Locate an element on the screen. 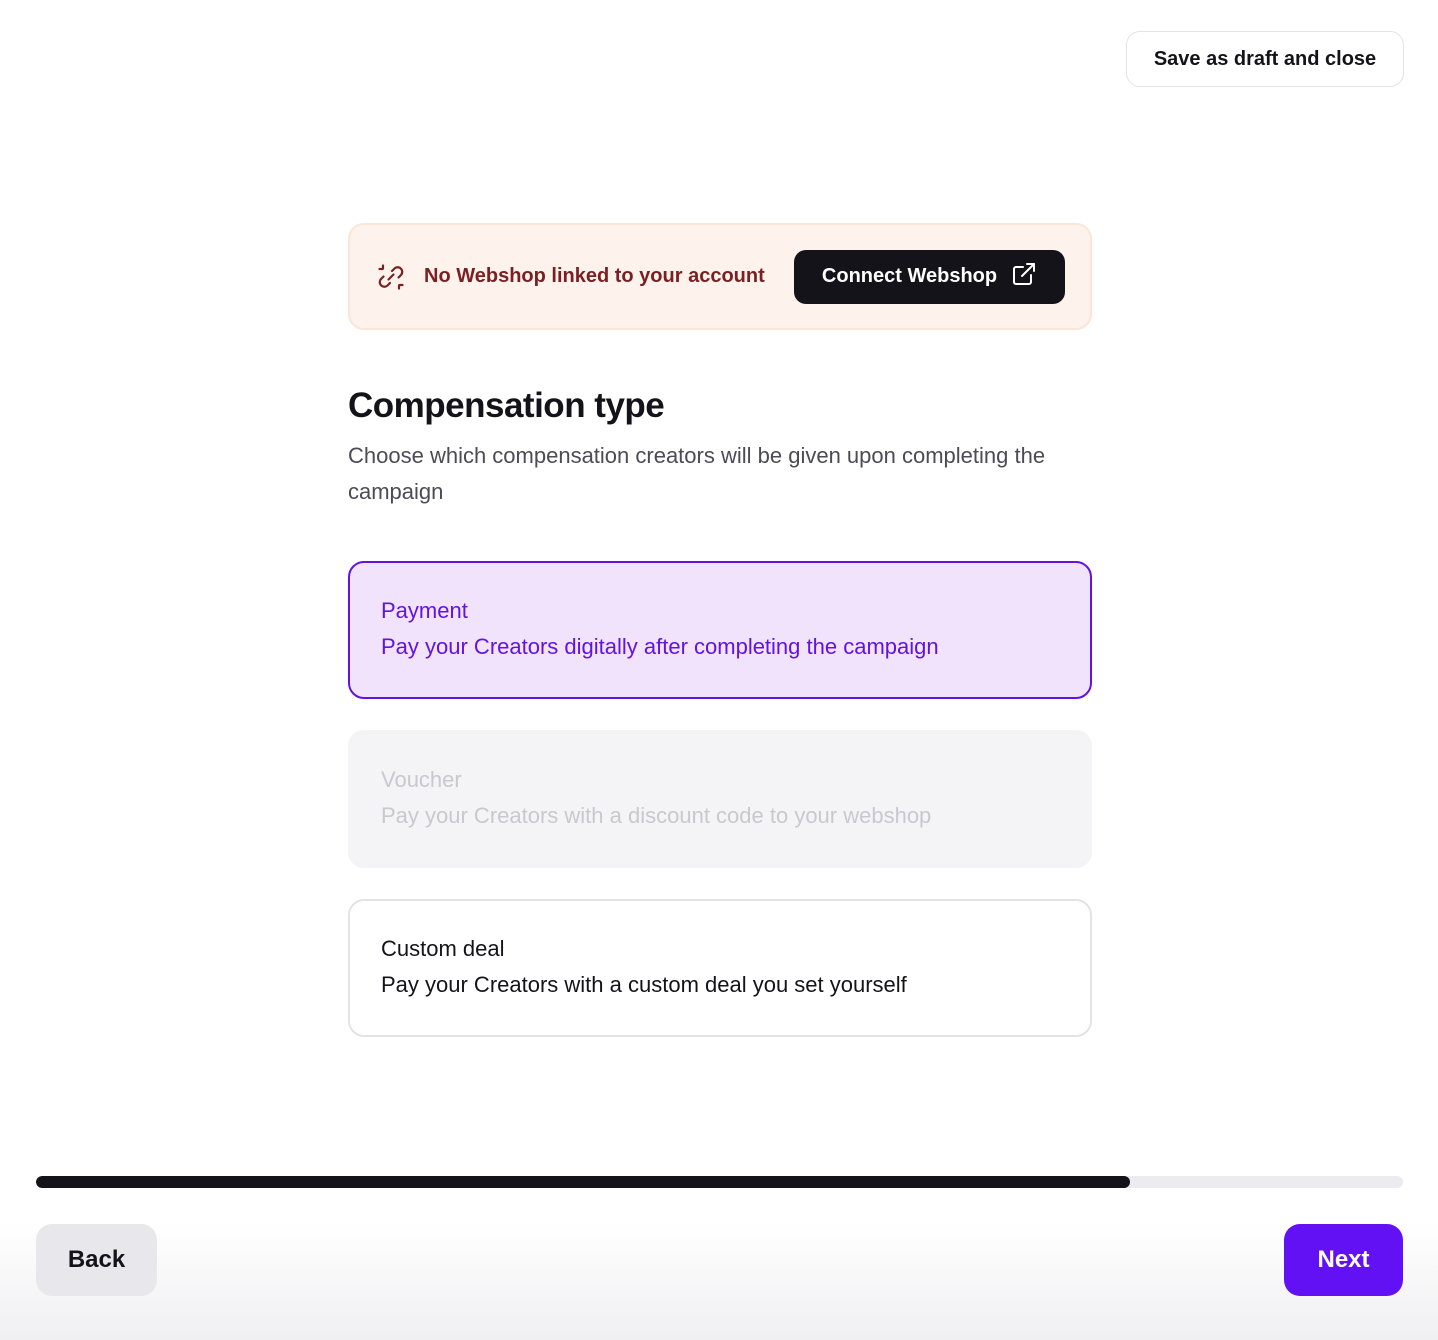 Image resolution: width=1438 pixels, height=1340 pixels. save-draft-button: Save as draft and close is located at coordinates (1265, 59).